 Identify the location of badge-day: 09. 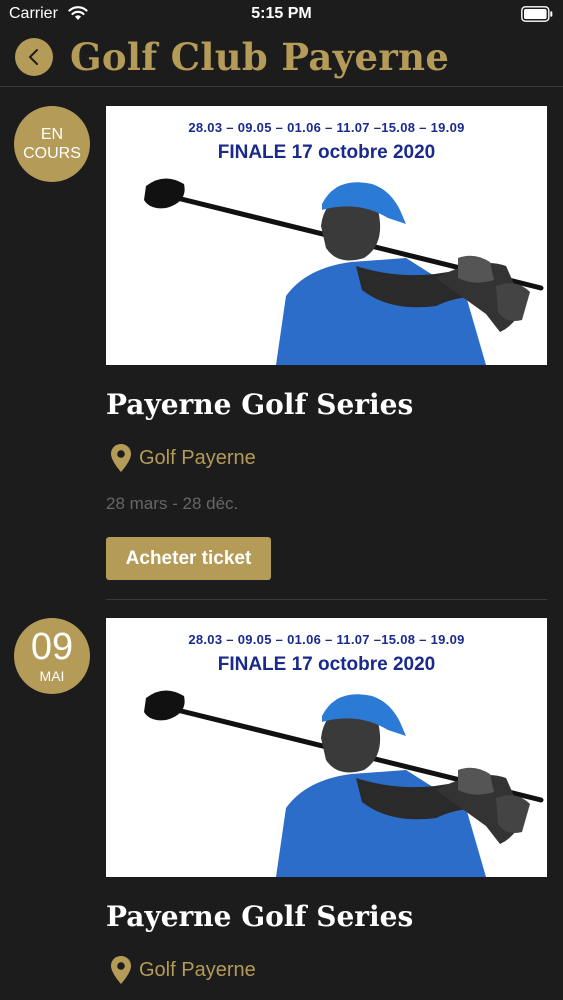
(52, 647).